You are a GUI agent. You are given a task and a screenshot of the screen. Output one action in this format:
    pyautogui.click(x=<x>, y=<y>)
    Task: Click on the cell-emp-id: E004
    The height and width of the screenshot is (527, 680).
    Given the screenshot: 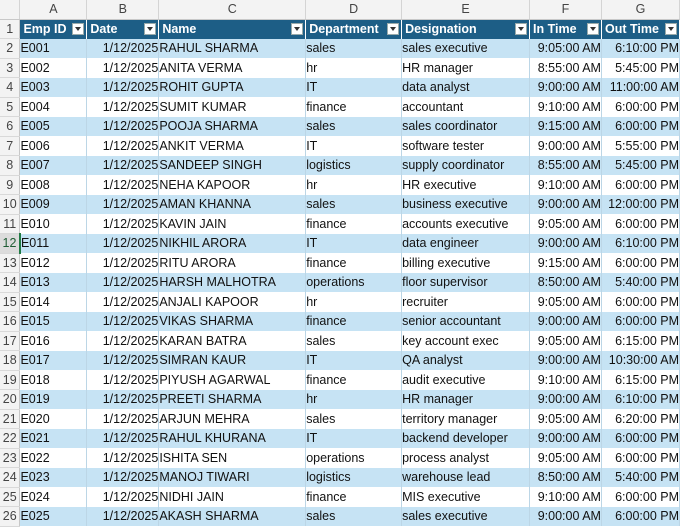 What is the action you would take?
    pyautogui.click(x=53, y=107)
    